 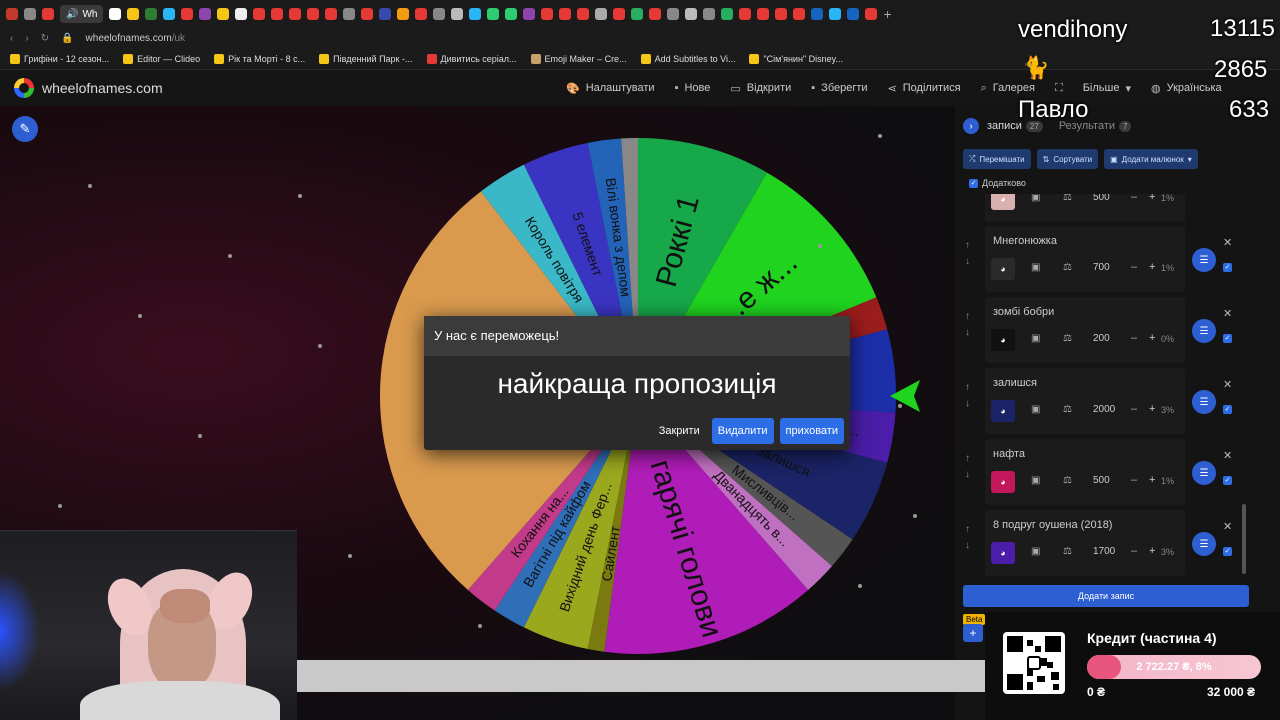 What do you see at coordinates (1104, 551) in the screenshot?
I see `entry-weight: 1700` at bounding box center [1104, 551].